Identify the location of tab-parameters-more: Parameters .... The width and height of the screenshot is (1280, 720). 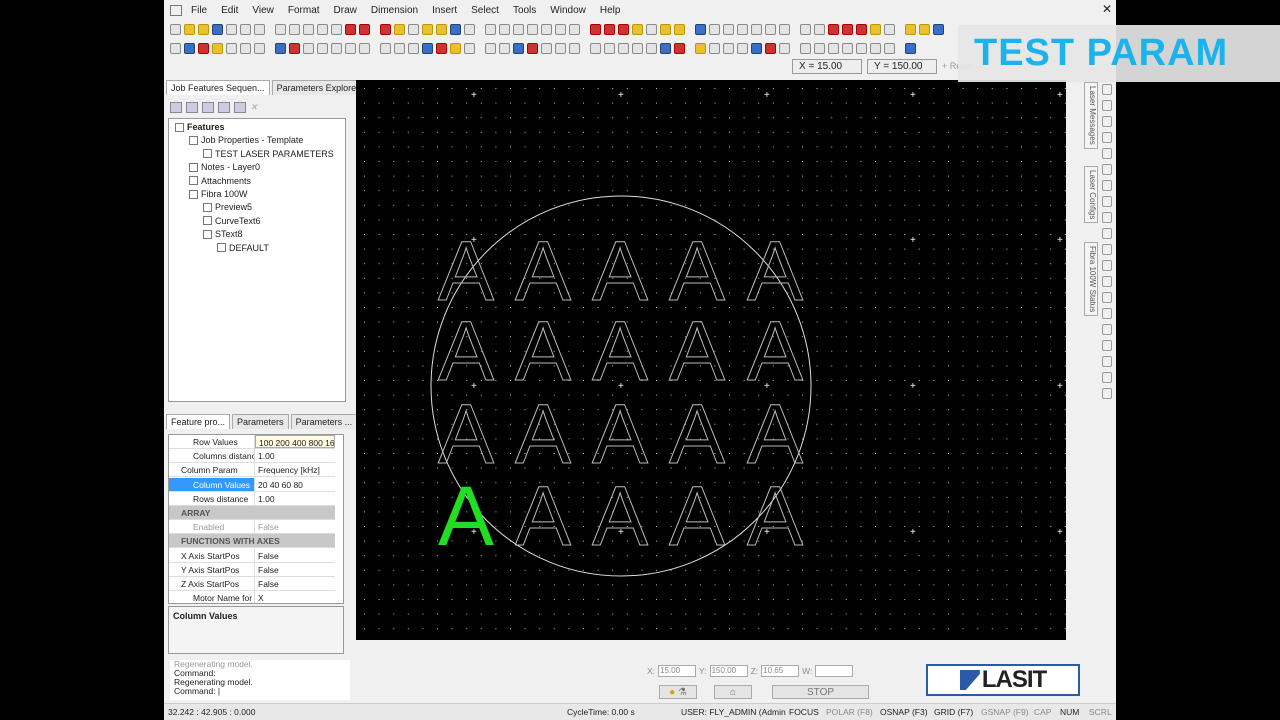
(324, 421).